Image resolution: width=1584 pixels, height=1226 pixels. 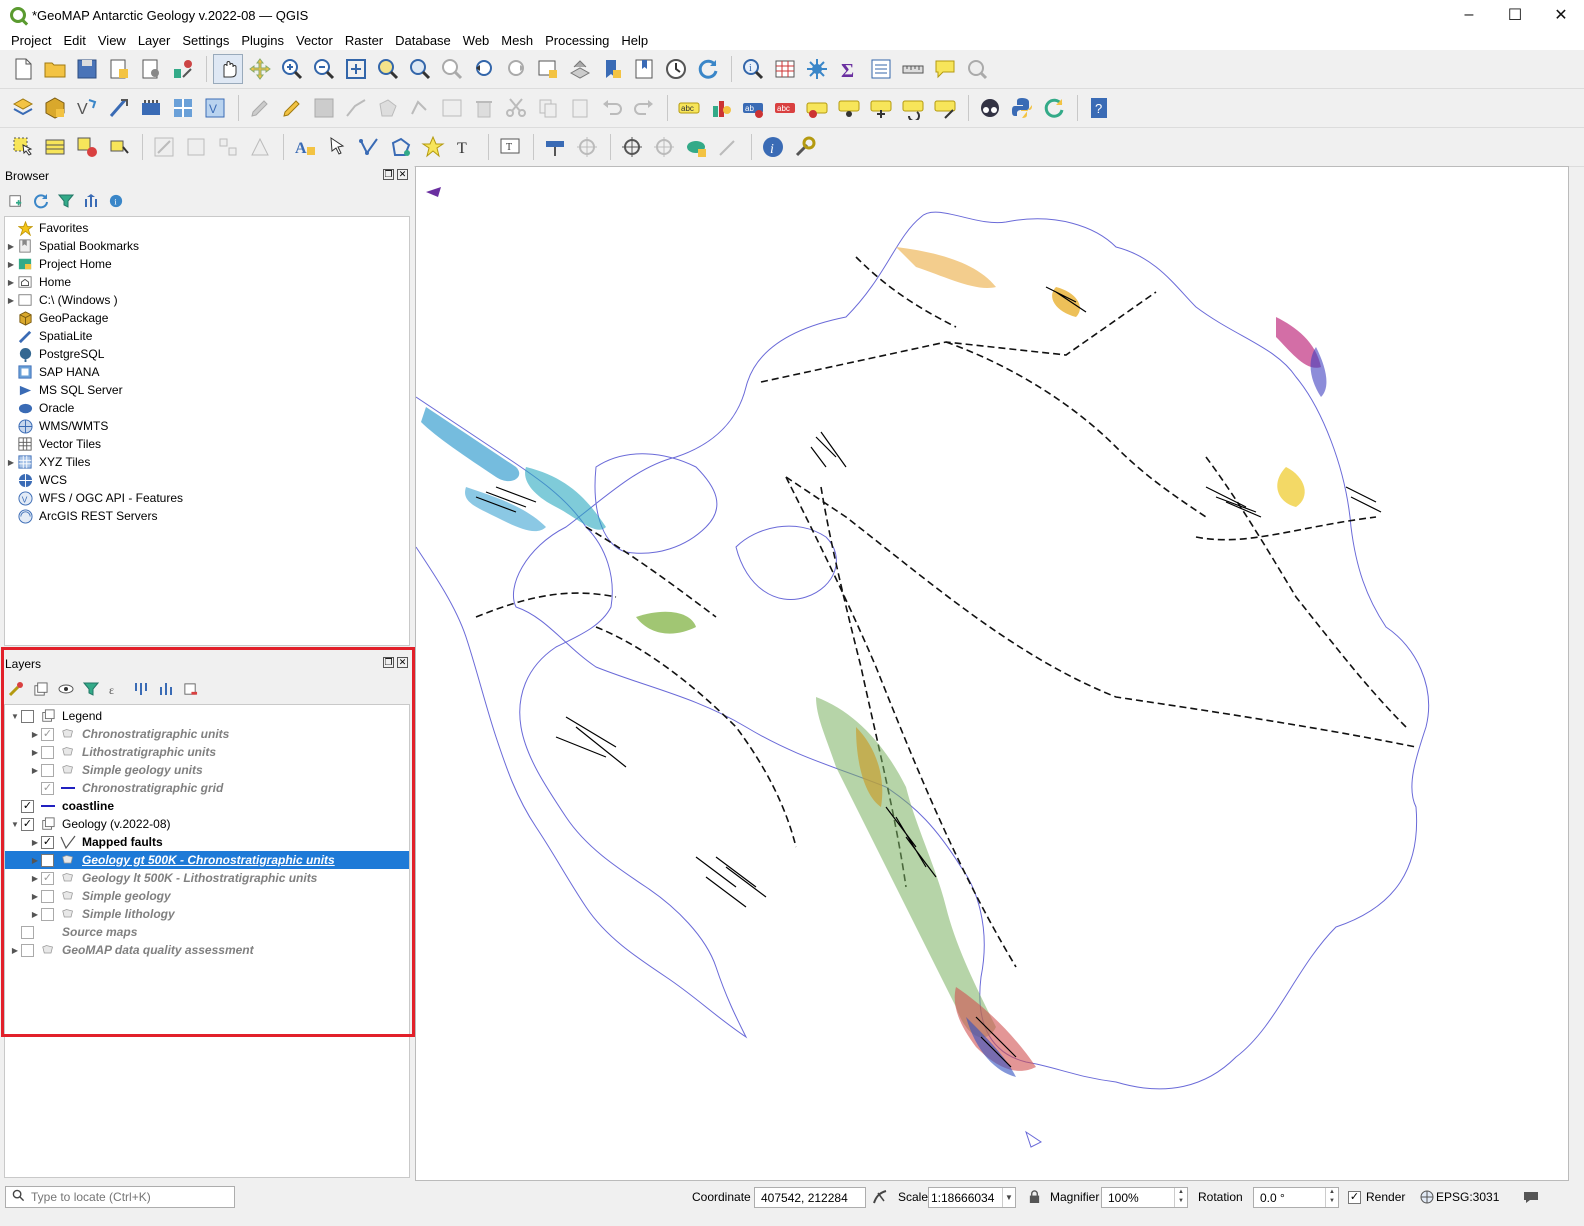 What do you see at coordinates (880, 1198) in the screenshot?
I see `toggle-extents-icon` at bounding box center [880, 1198].